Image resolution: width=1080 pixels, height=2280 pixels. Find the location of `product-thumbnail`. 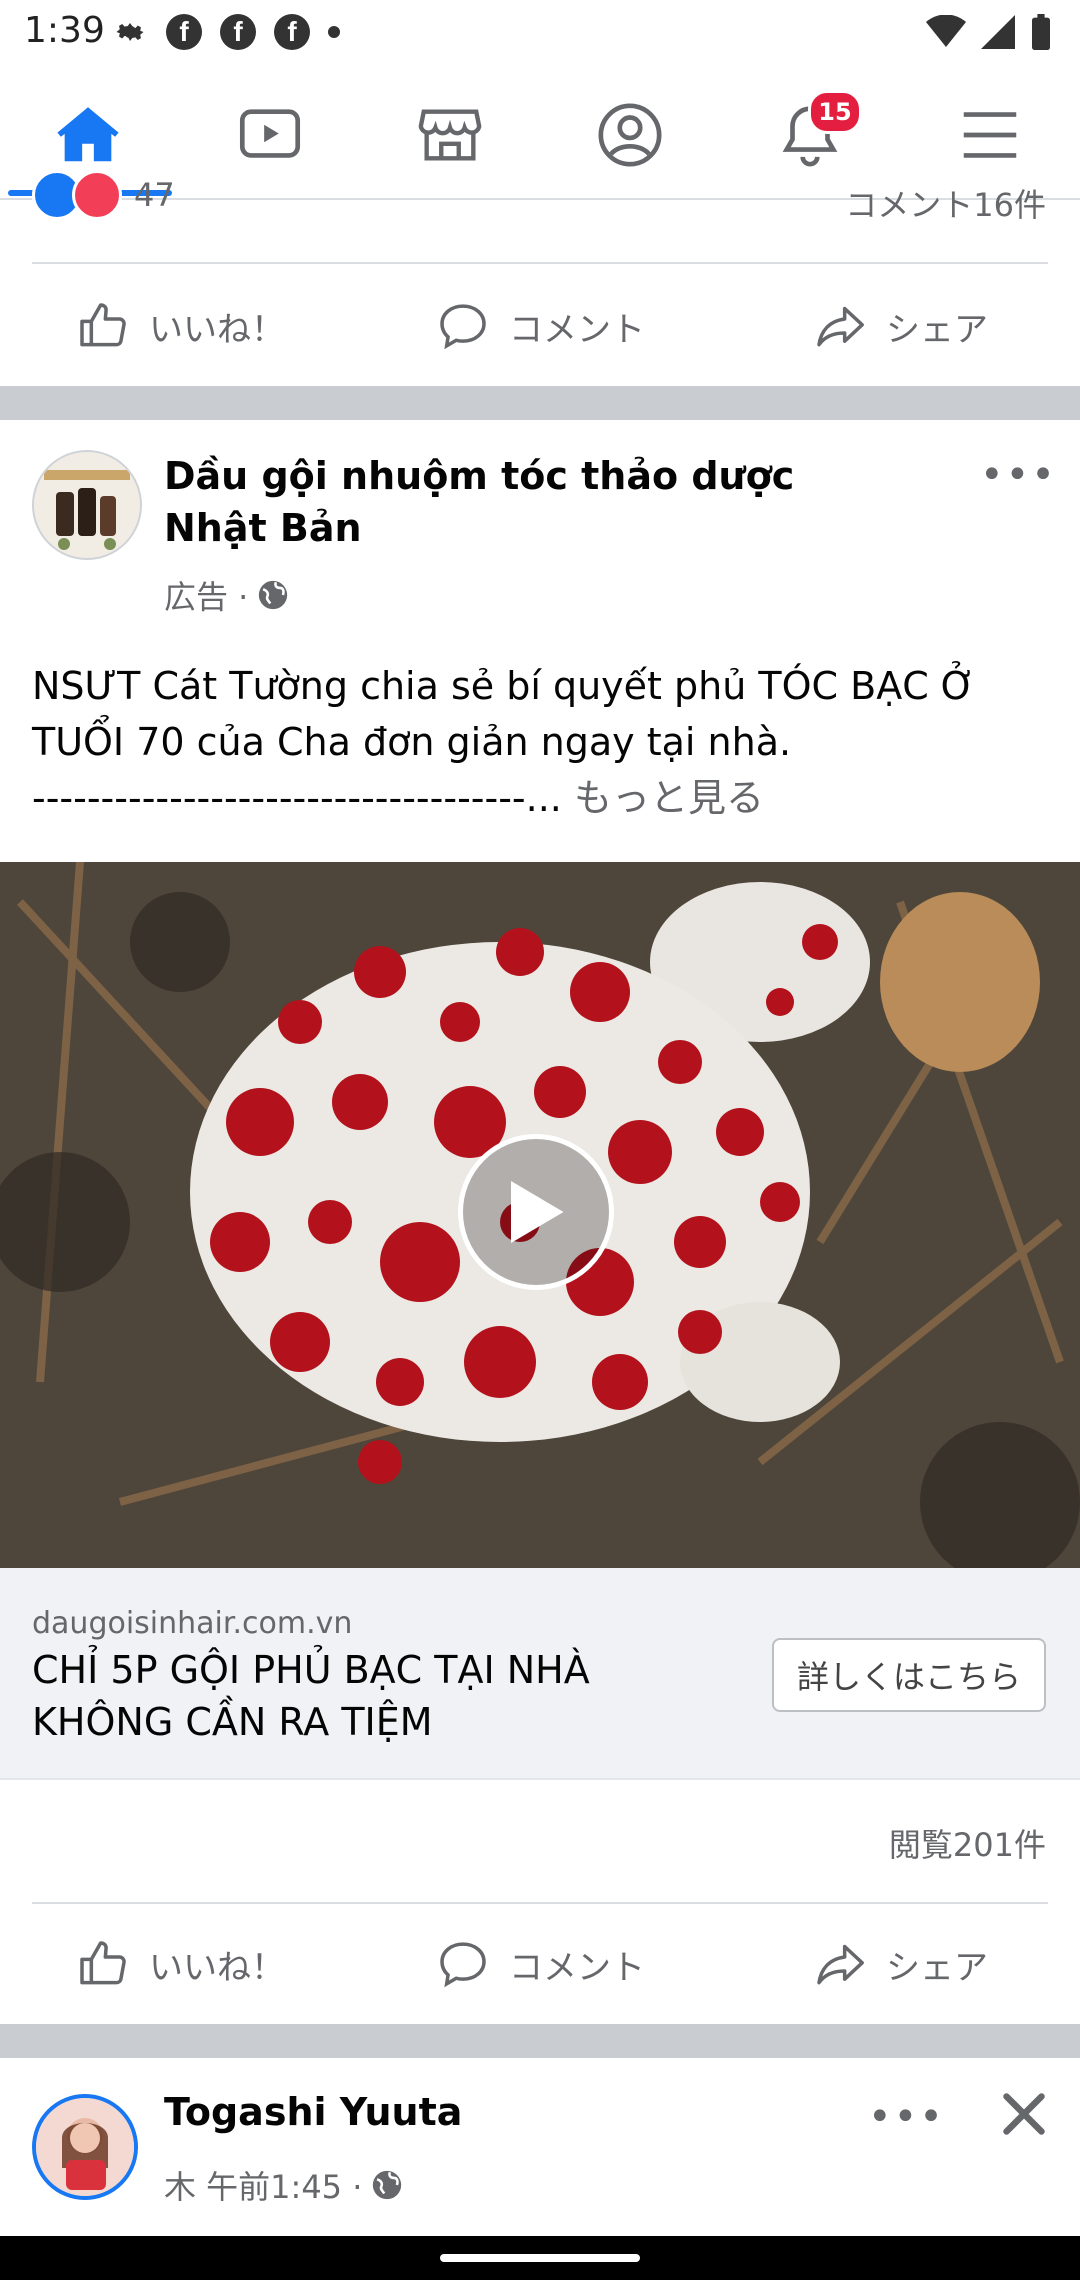

product-thumbnail is located at coordinates (87, 505).